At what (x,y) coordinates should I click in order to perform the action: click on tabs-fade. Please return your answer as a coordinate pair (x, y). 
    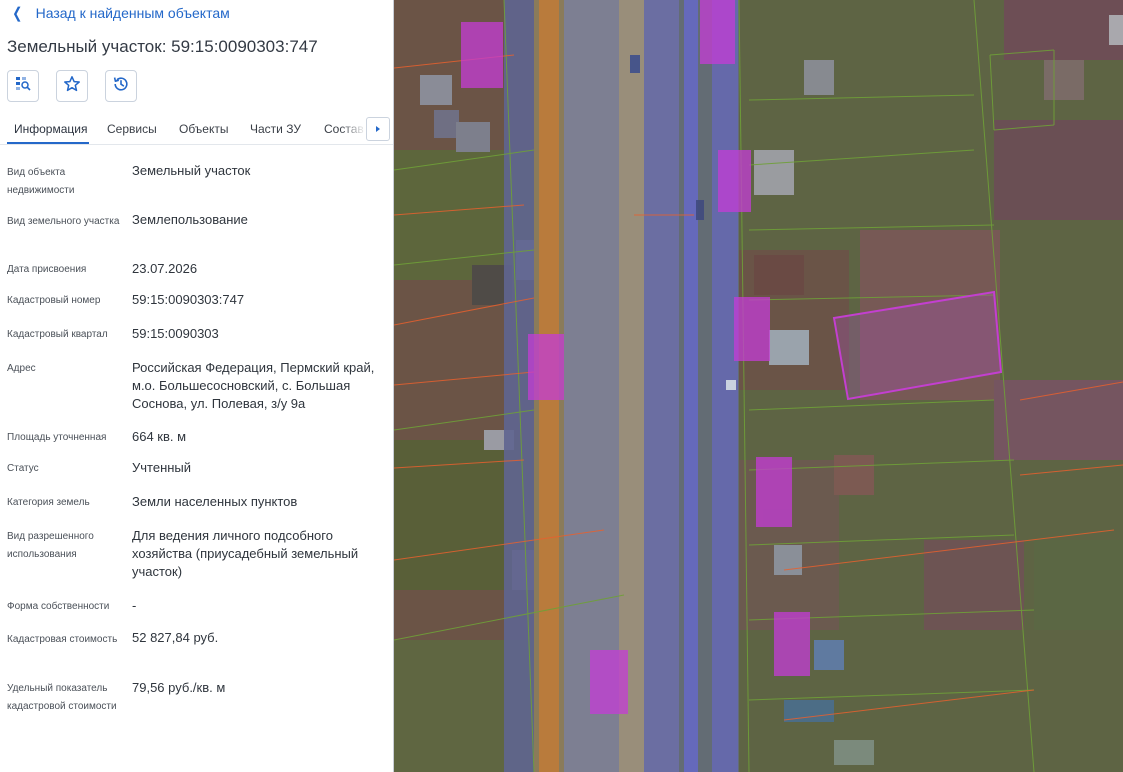
    Looking at the image, I should click on (353, 129).